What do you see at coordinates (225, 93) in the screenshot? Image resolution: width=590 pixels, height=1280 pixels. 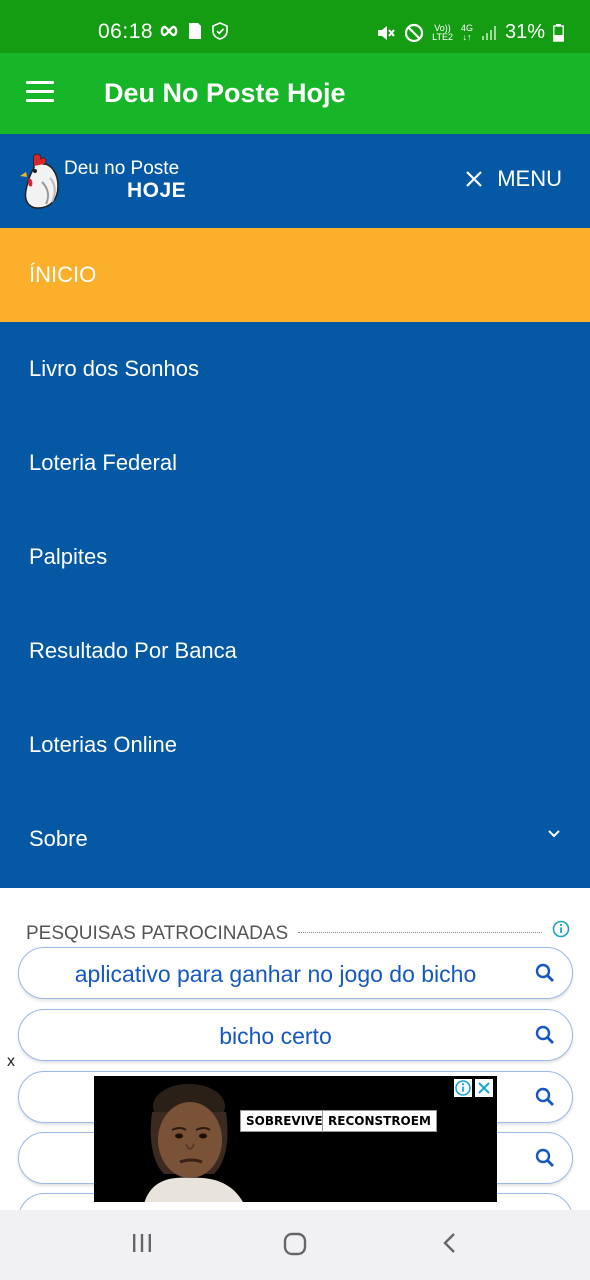 I see `app-title: Deu No Poste Hoje` at bounding box center [225, 93].